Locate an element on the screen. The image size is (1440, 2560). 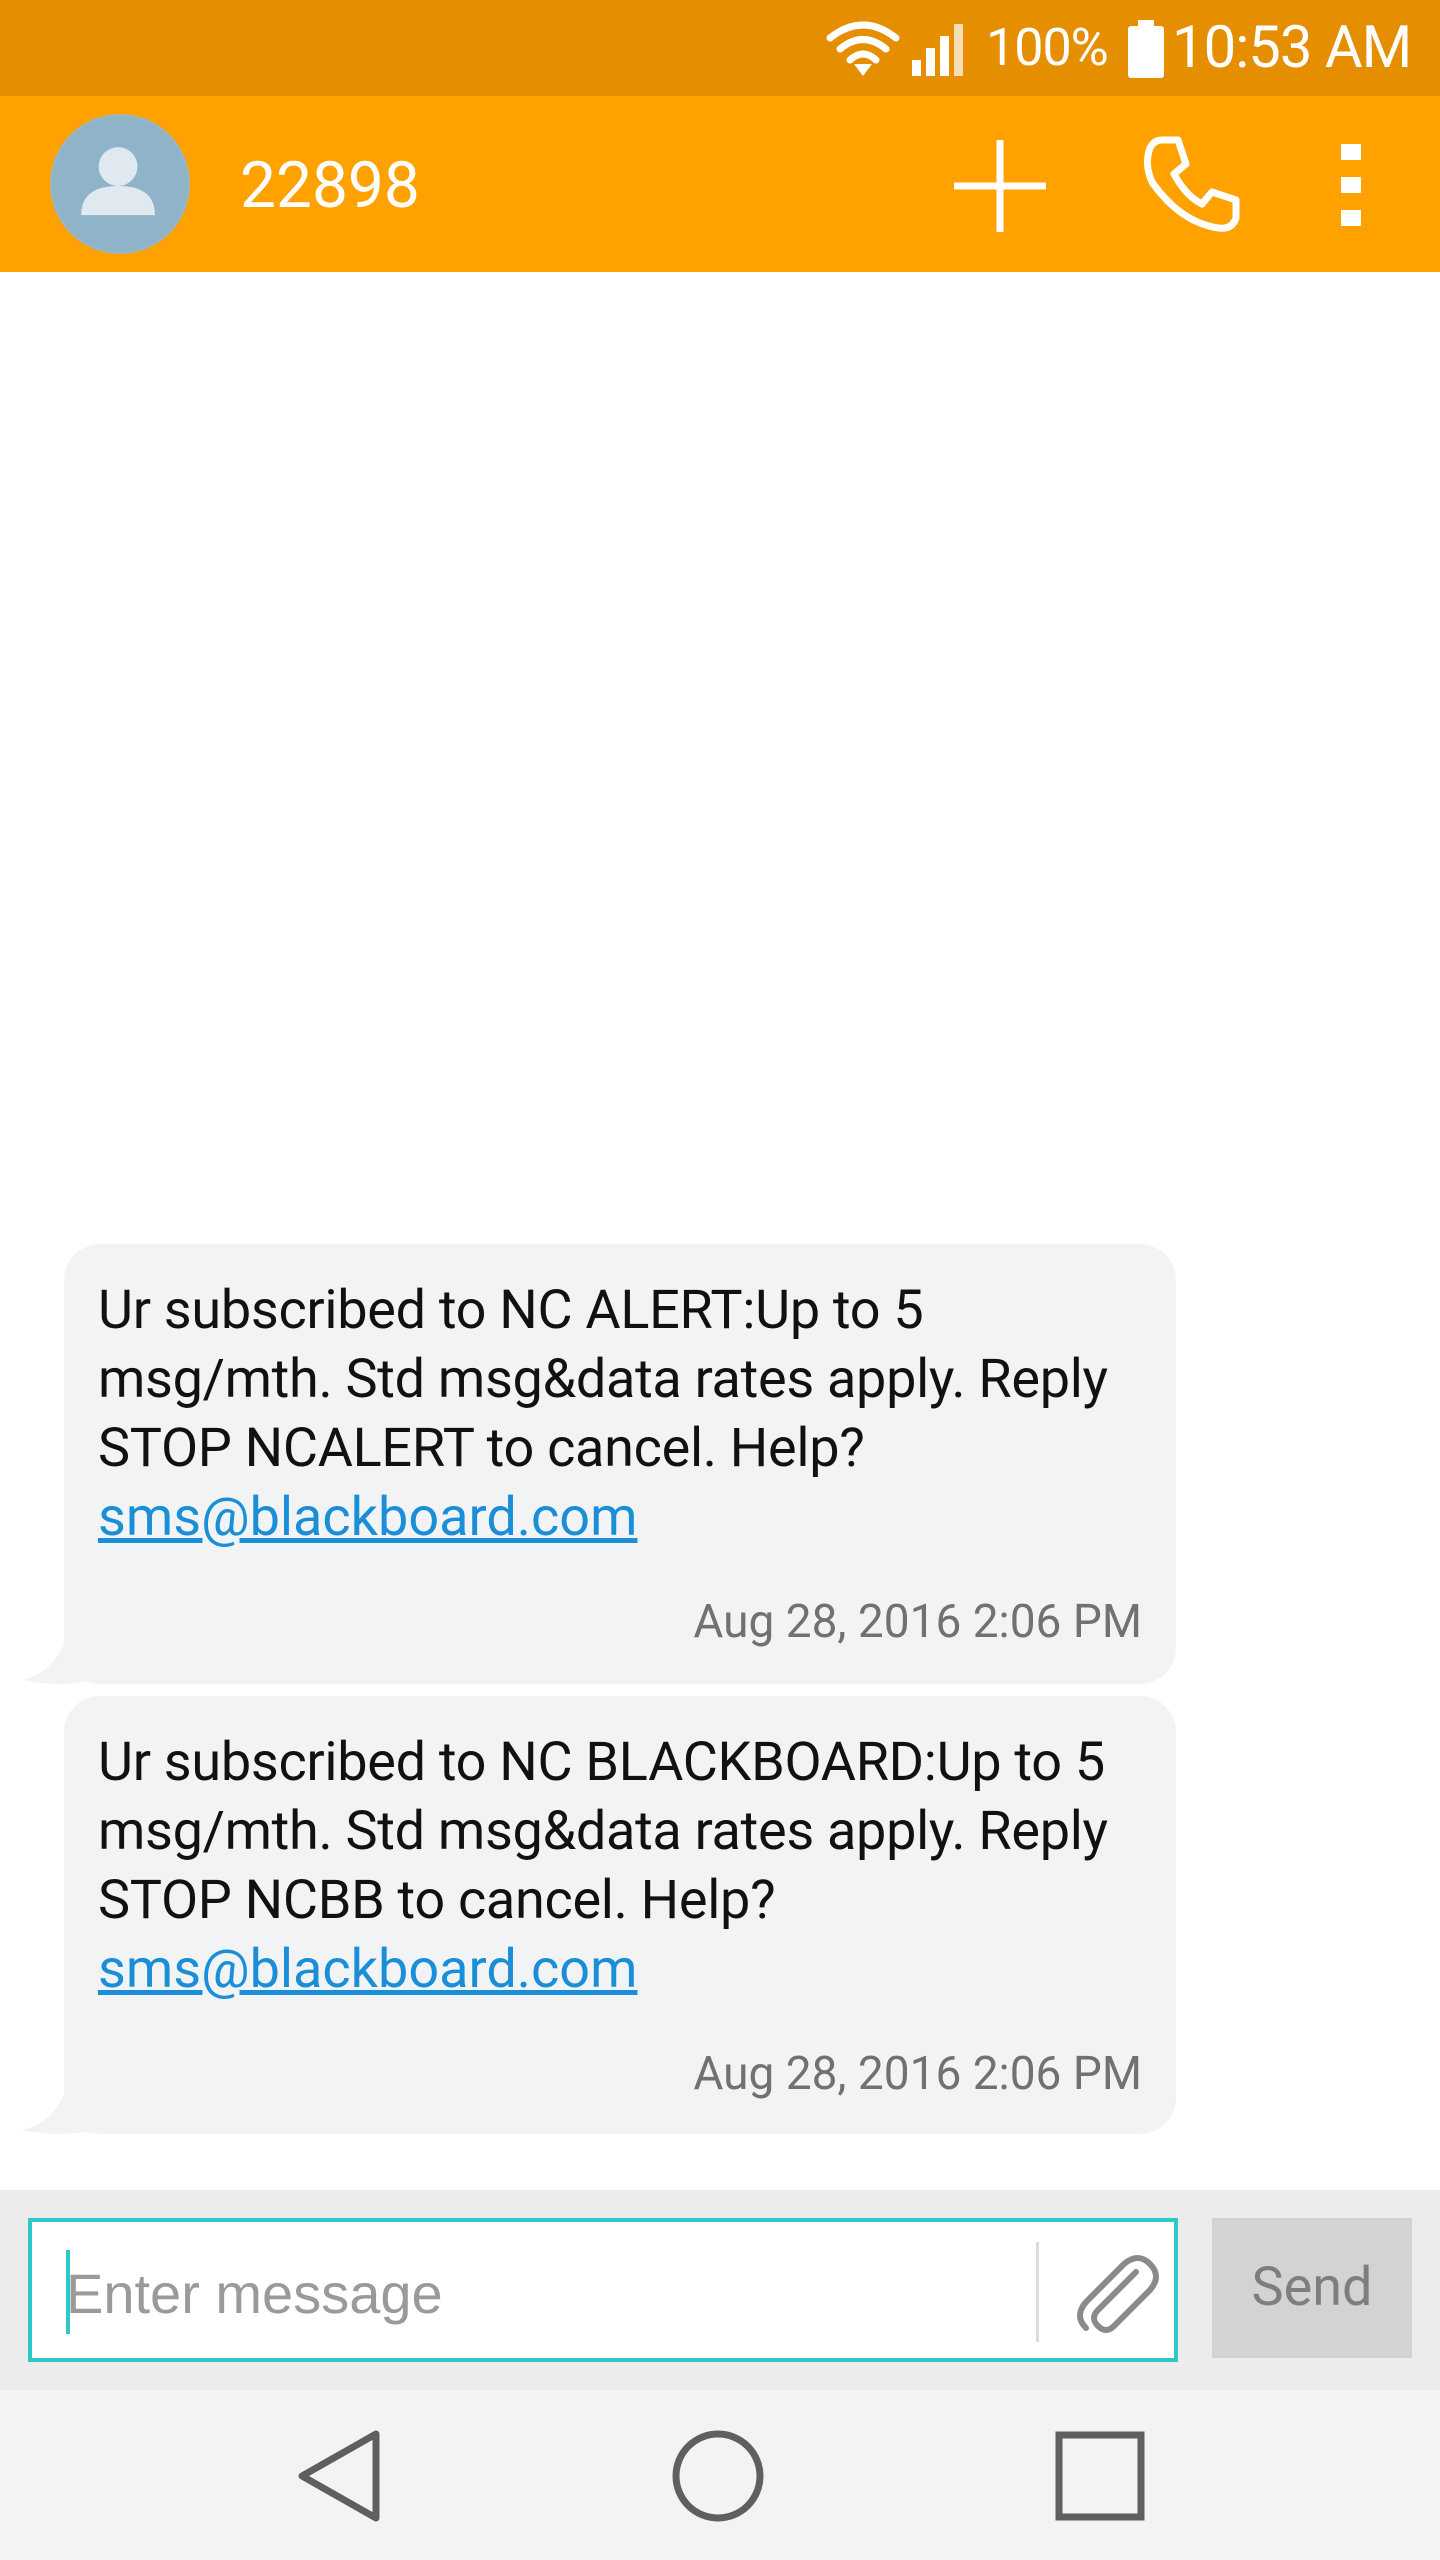
wifi-icon is located at coordinates (863, 48).